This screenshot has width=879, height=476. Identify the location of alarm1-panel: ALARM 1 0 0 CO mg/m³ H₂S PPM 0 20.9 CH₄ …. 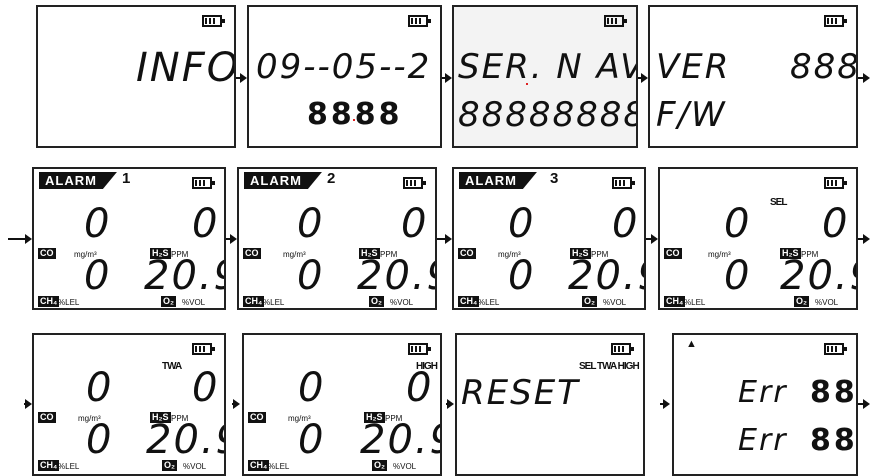
(129, 238).